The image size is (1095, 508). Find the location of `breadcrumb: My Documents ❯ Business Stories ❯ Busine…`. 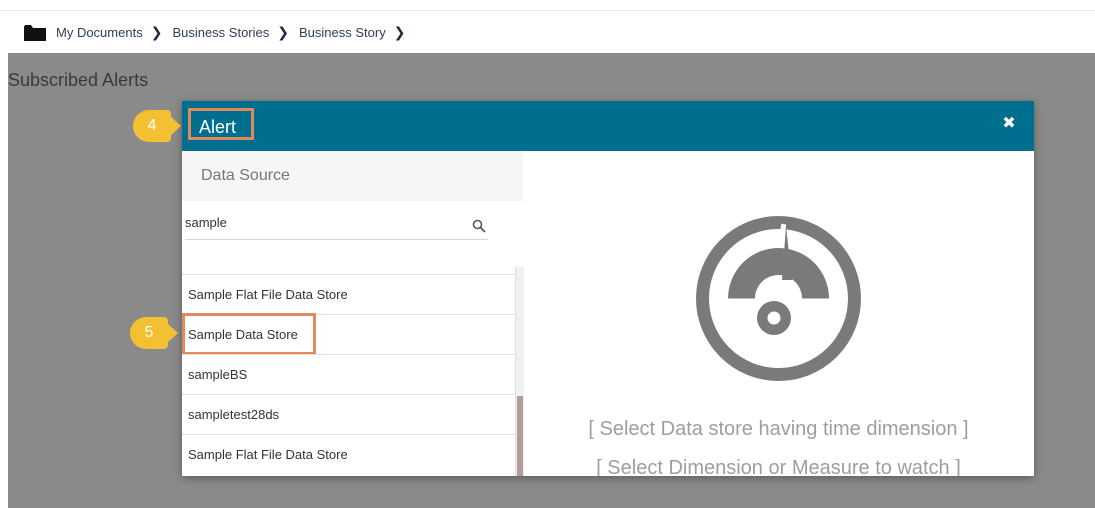

breadcrumb: My Documents ❯ Business Stories ❯ Busine… is located at coordinates (551, 32).